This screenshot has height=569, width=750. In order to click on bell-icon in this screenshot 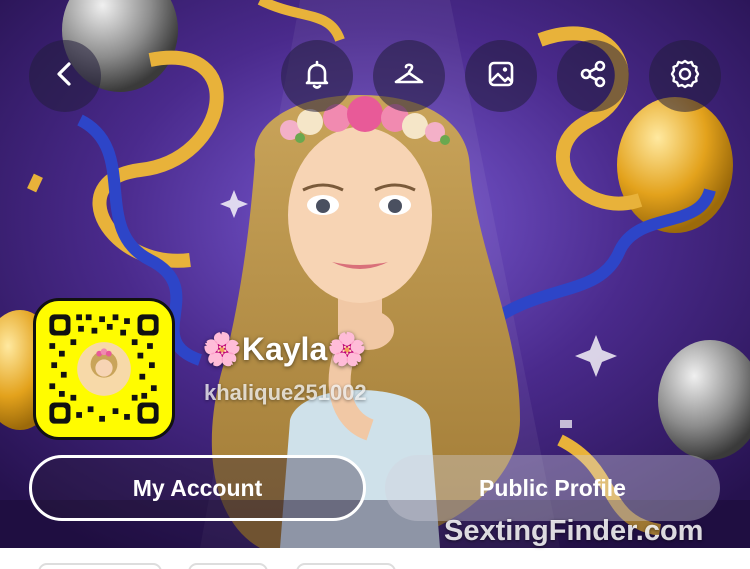, I will do `click(317, 76)`.